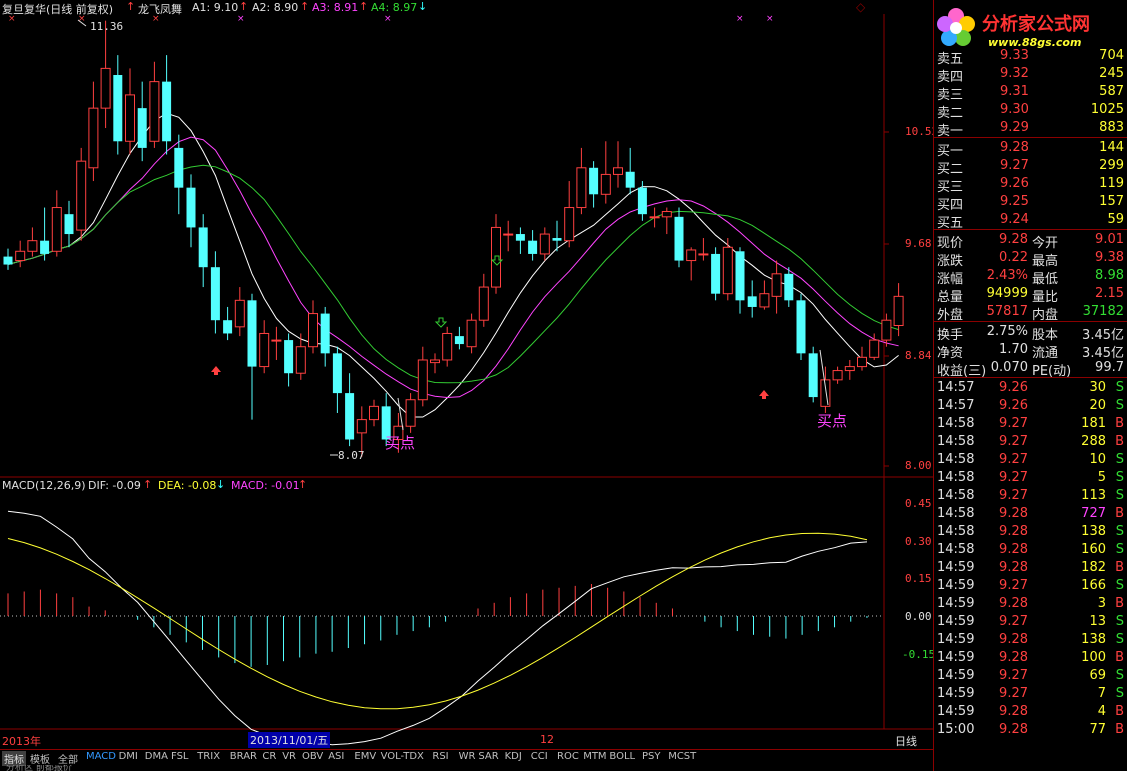 This screenshot has width=1127, height=771. Describe the element at coordinates (1030, 57) in the screenshot. I see `order-book-ask-row: 卖五 9.33 704` at that location.